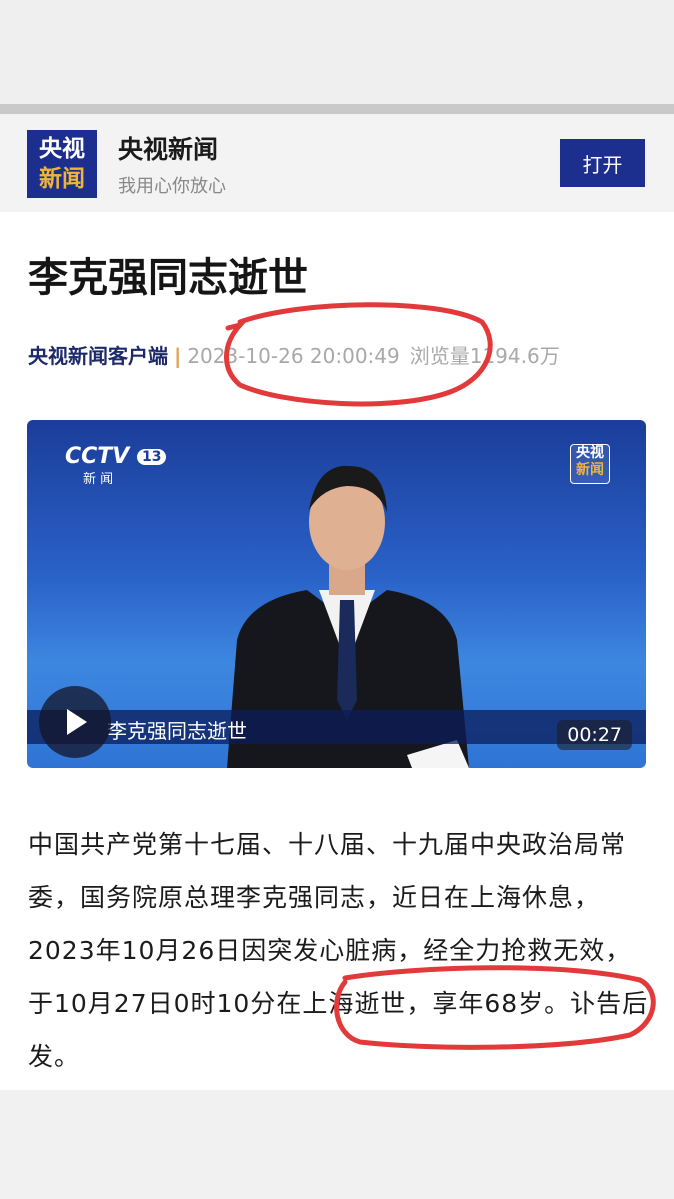  What do you see at coordinates (152, 457) in the screenshot?
I see `channel-number: 13` at bounding box center [152, 457].